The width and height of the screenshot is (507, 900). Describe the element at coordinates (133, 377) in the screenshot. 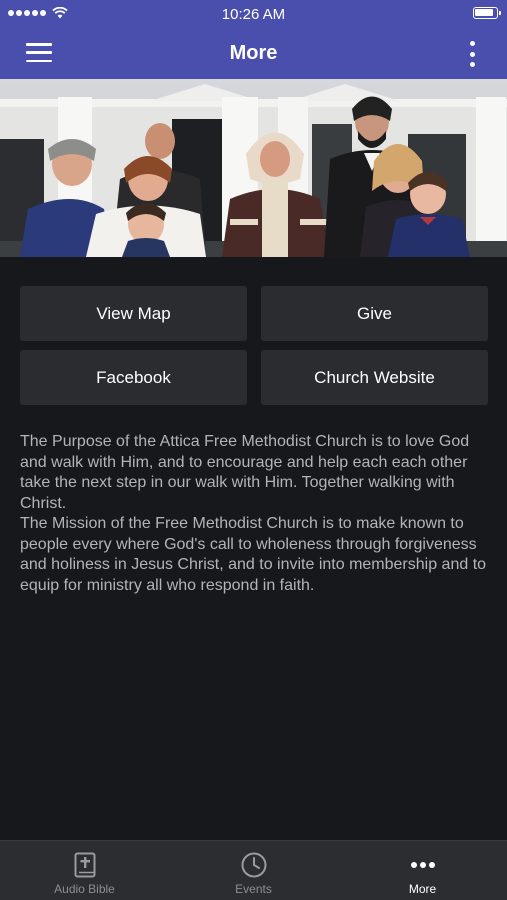

I see `facebook-button: Facebook` at that location.